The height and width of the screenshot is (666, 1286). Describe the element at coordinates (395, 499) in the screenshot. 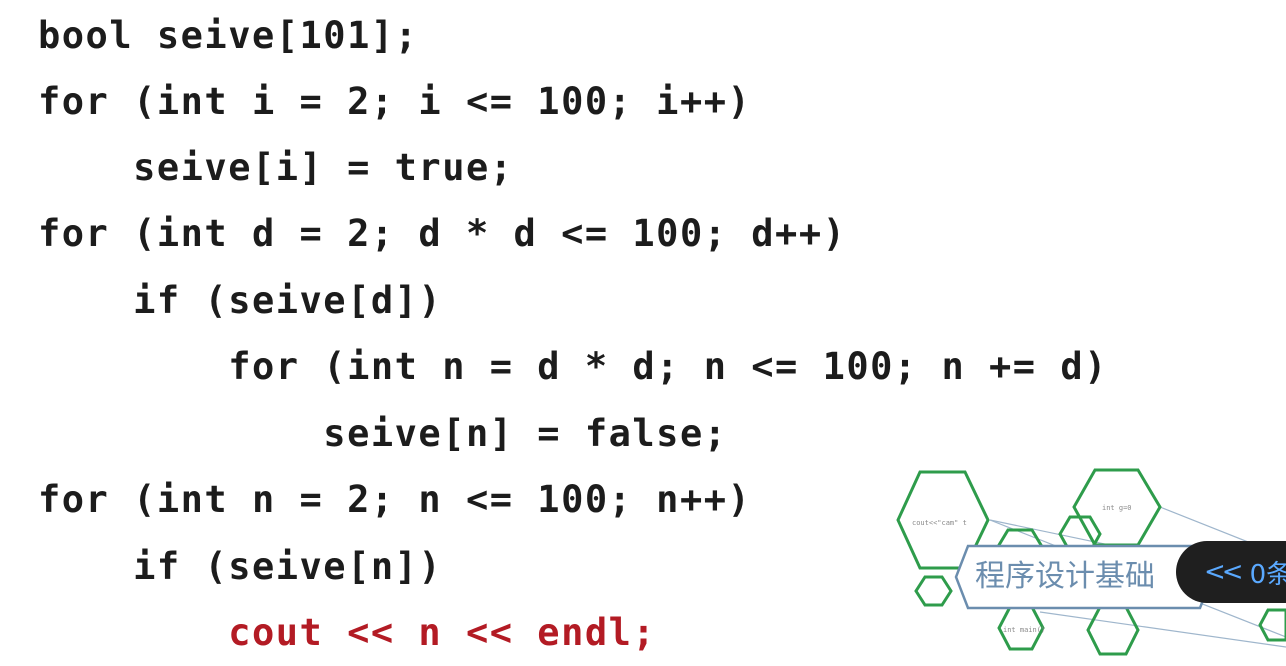

I see `code-line: for (int n = 2; n <= 100; n++)` at that location.